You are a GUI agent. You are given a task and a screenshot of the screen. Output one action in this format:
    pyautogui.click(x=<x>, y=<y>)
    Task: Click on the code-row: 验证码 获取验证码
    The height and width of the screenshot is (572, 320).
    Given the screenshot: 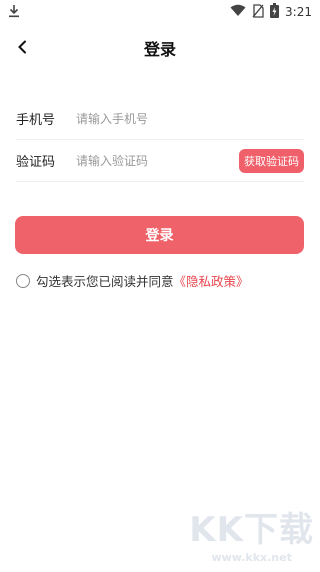 What is the action you would take?
    pyautogui.click(x=160, y=161)
    